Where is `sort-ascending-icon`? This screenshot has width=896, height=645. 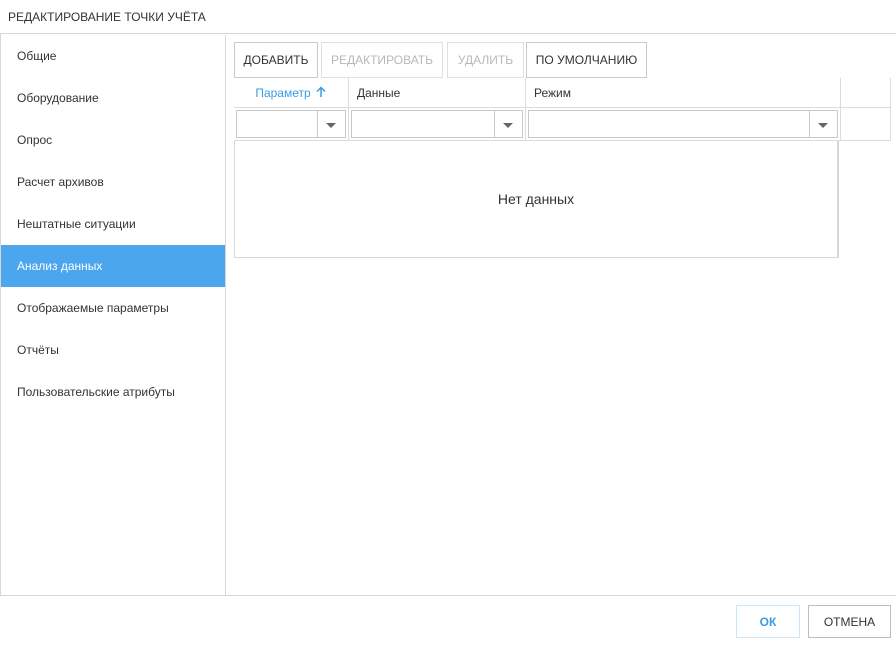
sort-ascending-icon is located at coordinates (321, 94).